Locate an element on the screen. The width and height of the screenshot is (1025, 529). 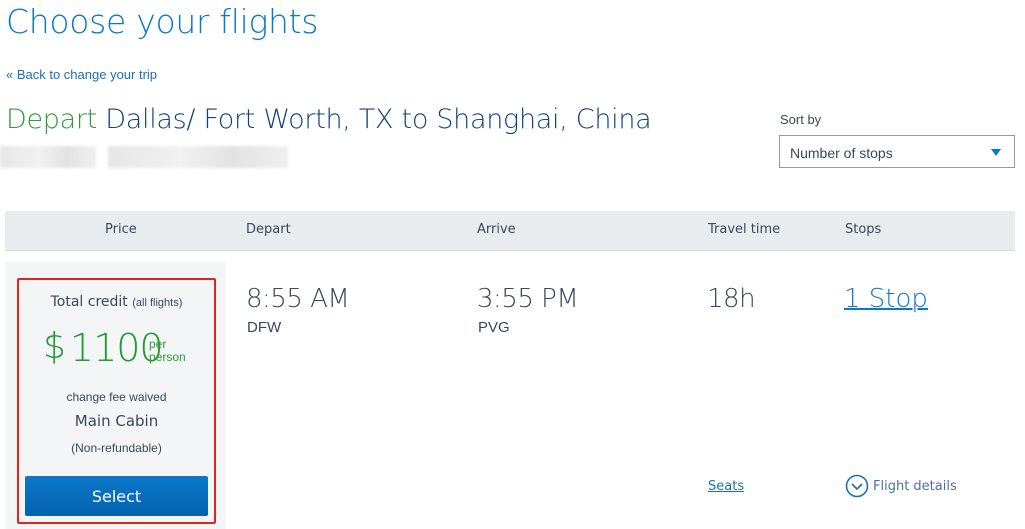
all-flights-note: (all flights) is located at coordinates (157, 303).